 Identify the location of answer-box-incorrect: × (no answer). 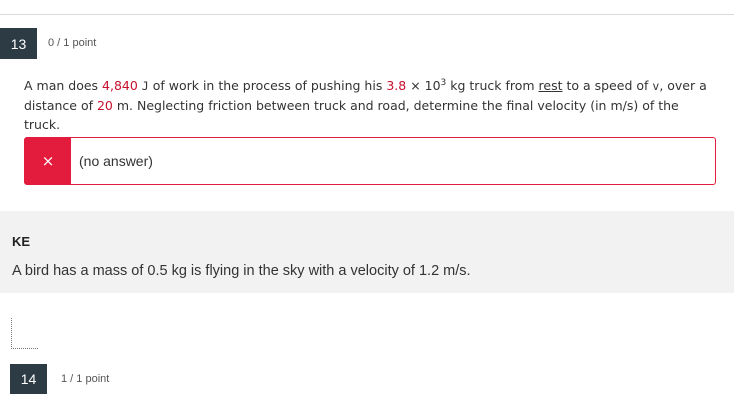
(370, 161).